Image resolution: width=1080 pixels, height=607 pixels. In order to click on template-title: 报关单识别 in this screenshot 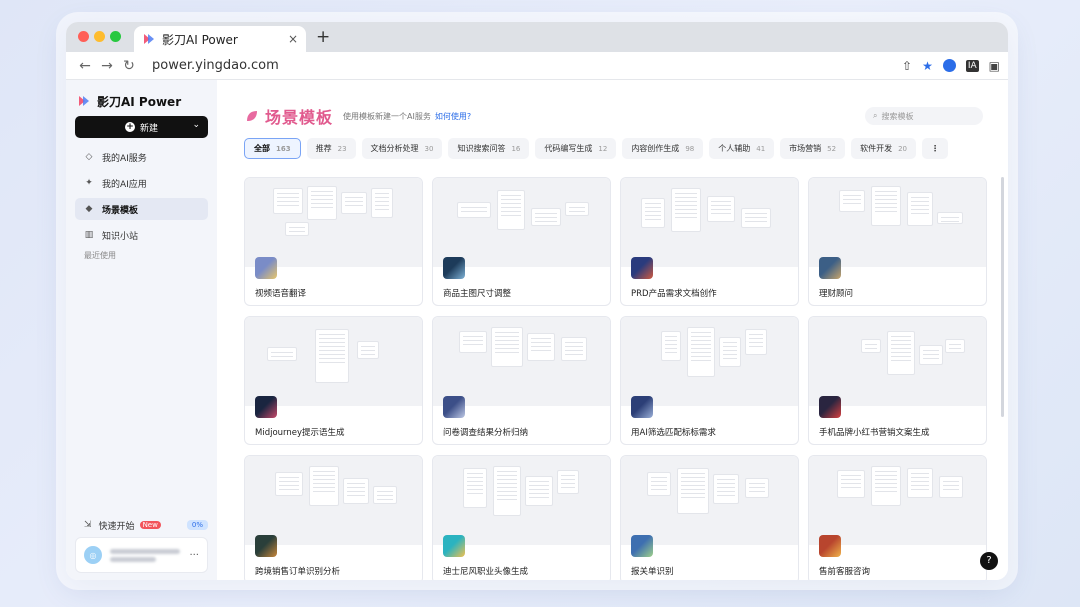, I will do `click(652, 572)`.